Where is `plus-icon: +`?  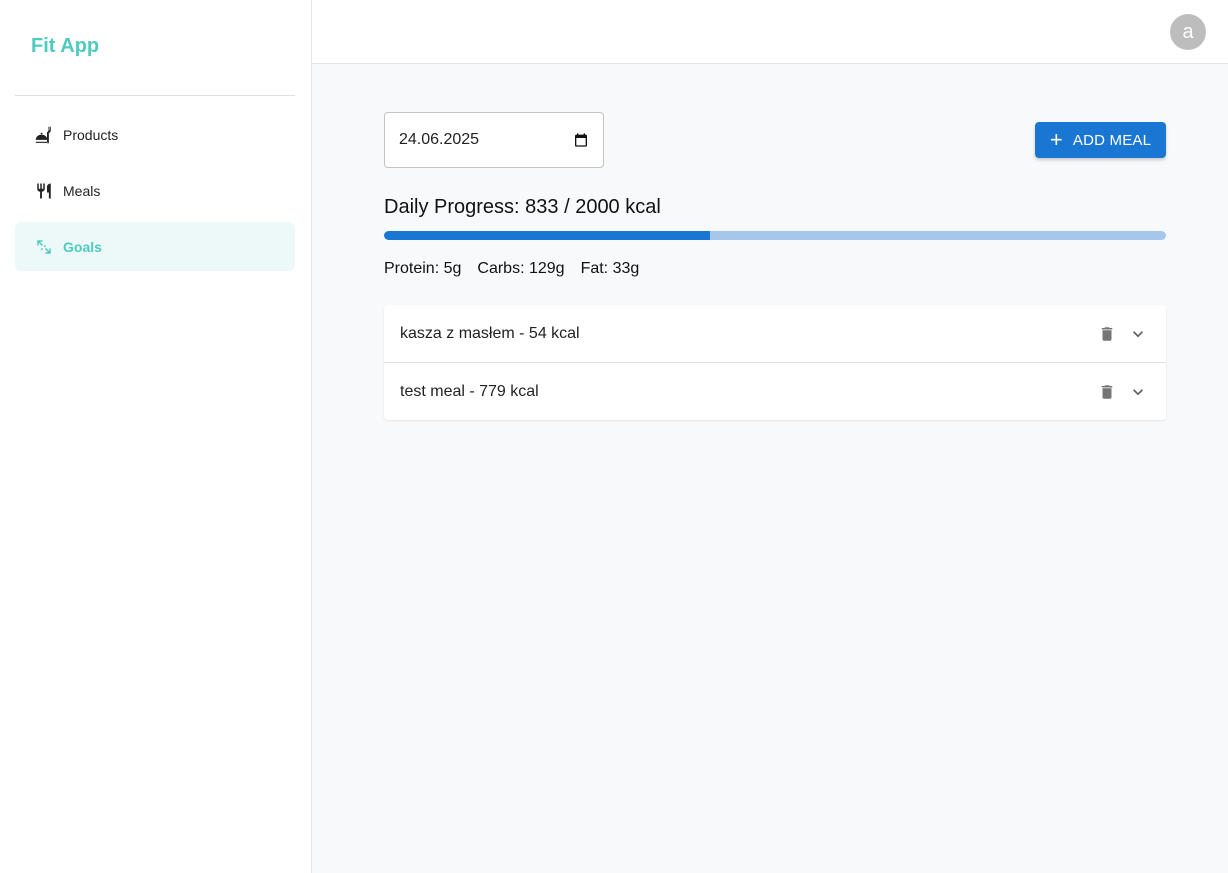 plus-icon: + is located at coordinates (1056, 139).